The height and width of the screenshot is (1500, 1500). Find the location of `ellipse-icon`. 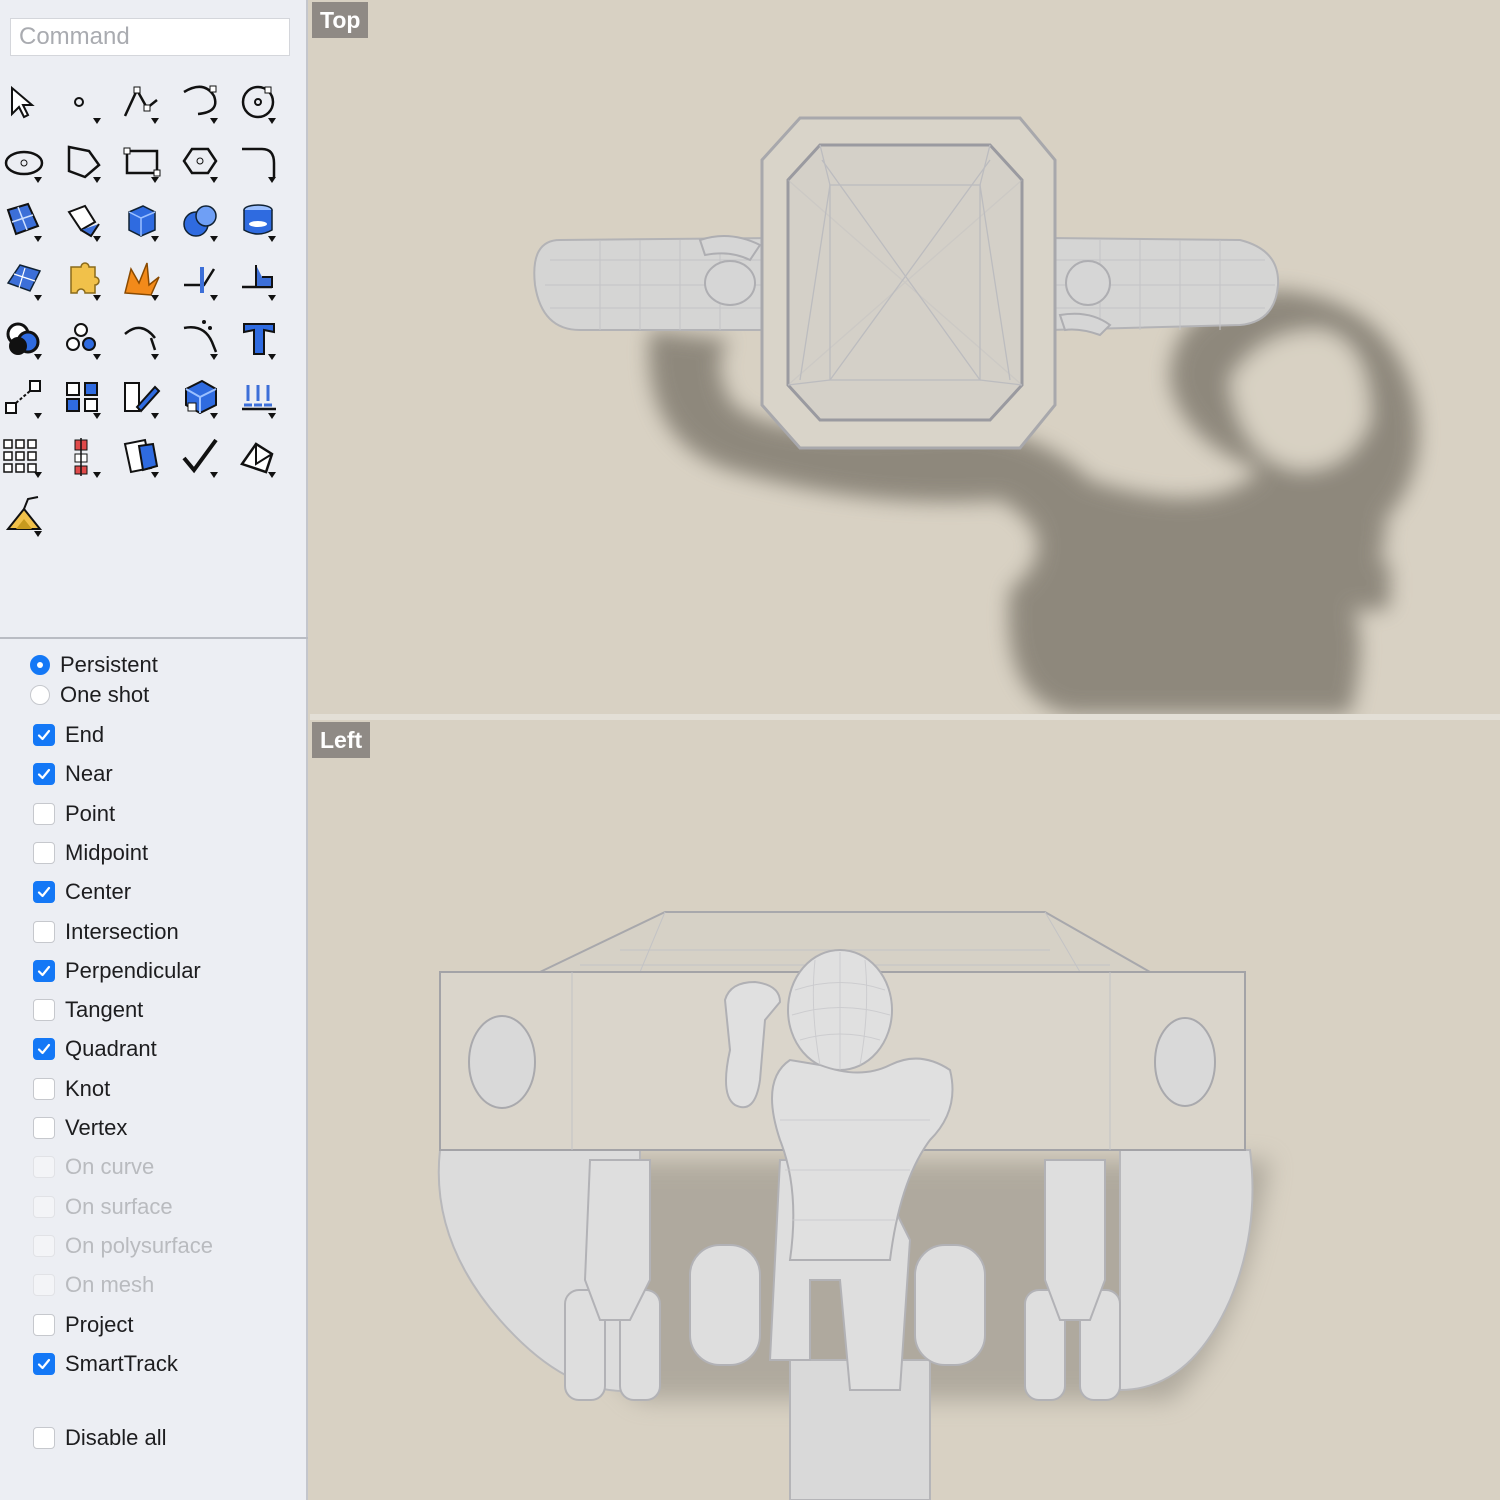

ellipse-icon is located at coordinates (26, 162).